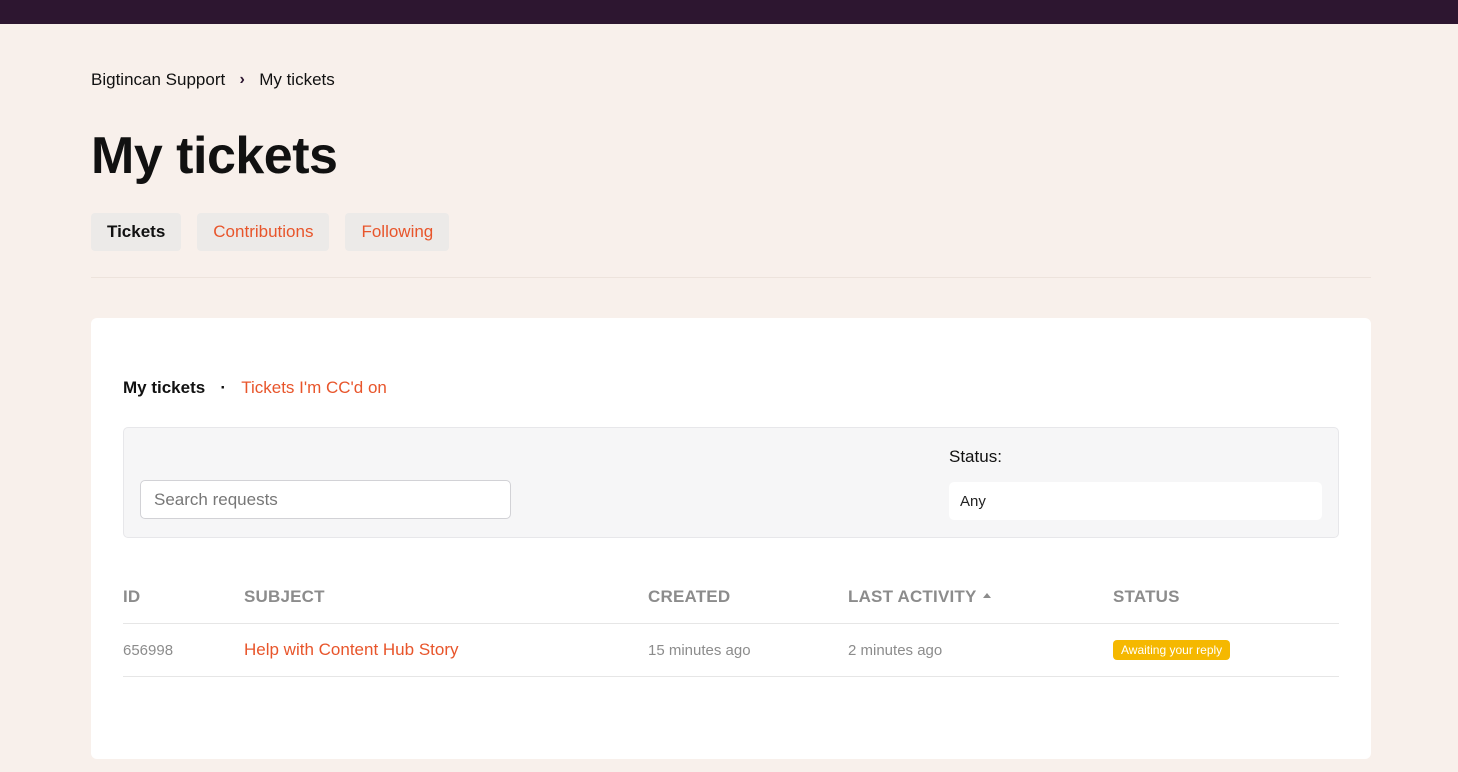 This screenshot has width=1458, height=772. What do you see at coordinates (912, 596) in the screenshot?
I see `column-header-last-activity-label: LAST ACTIVITY` at bounding box center [912, 596].